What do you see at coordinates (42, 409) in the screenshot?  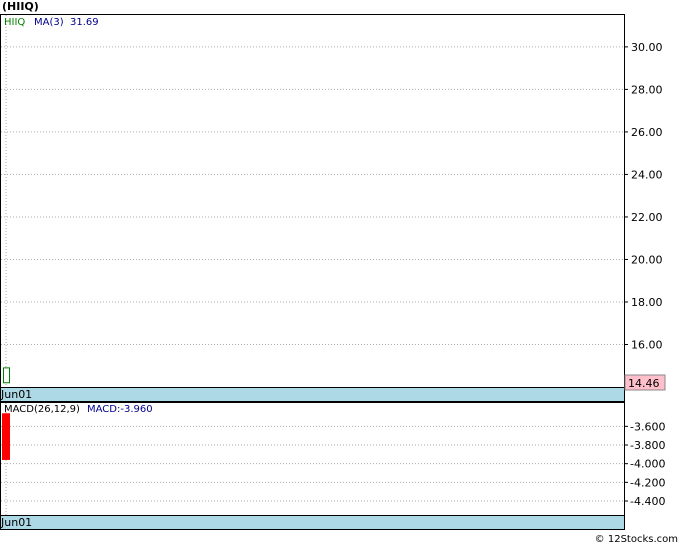 I see `macd-title: MACD(26,12,9)` at bounding box center [42, 409].